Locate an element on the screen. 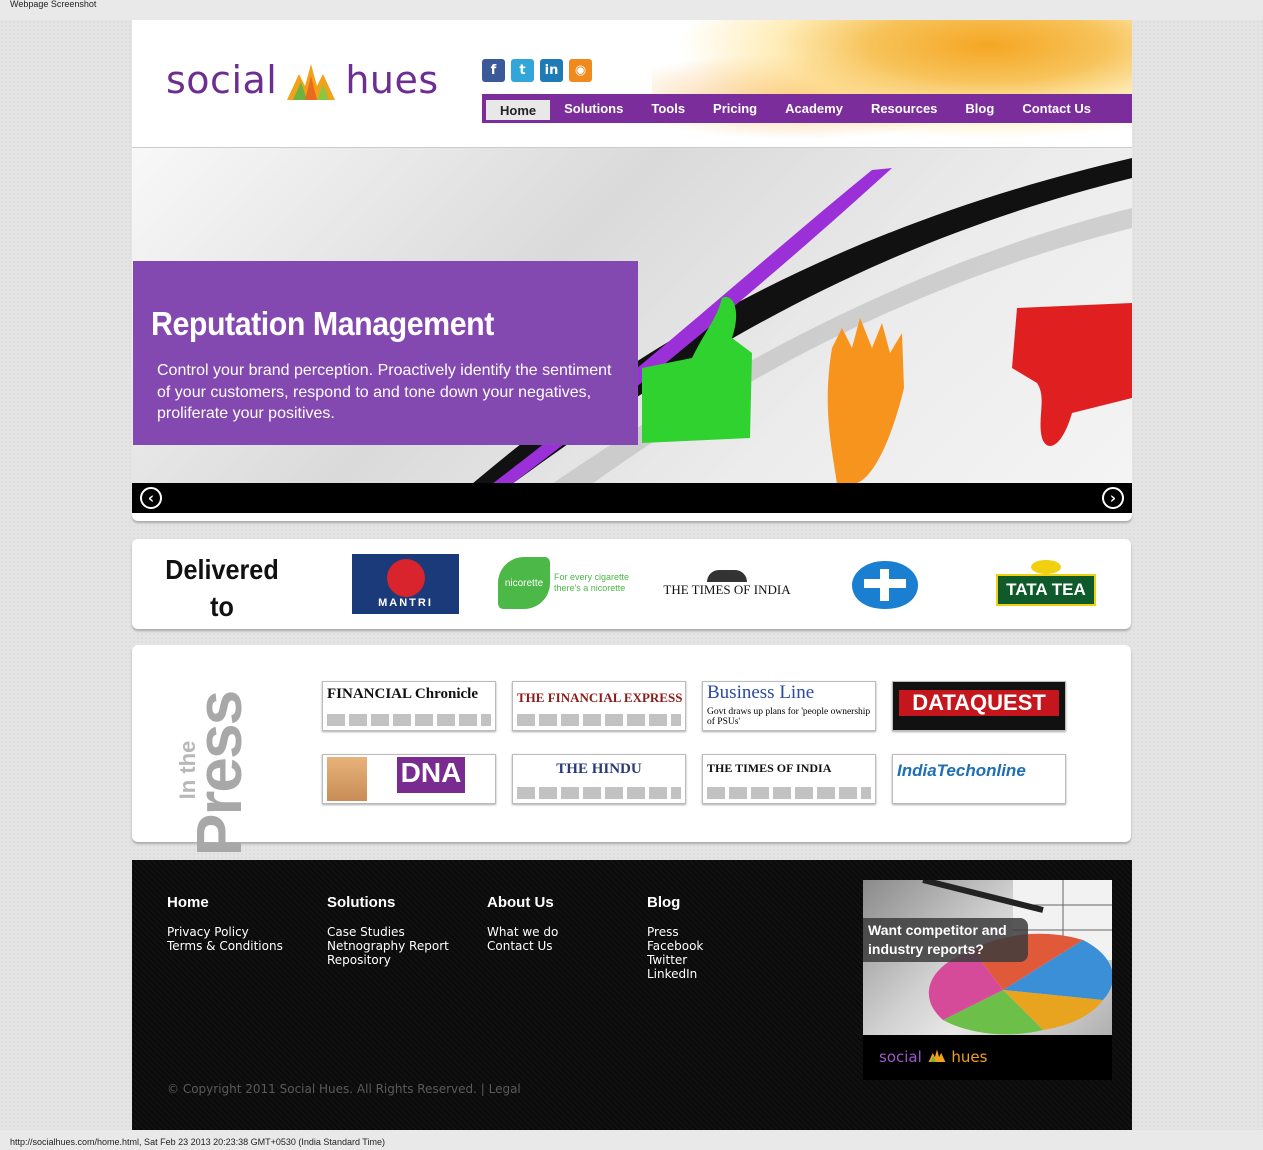 The height and width of the screenshot is (1150, 1263). press-clip-title: DATAQUEST is located at coordinates (979, 703).